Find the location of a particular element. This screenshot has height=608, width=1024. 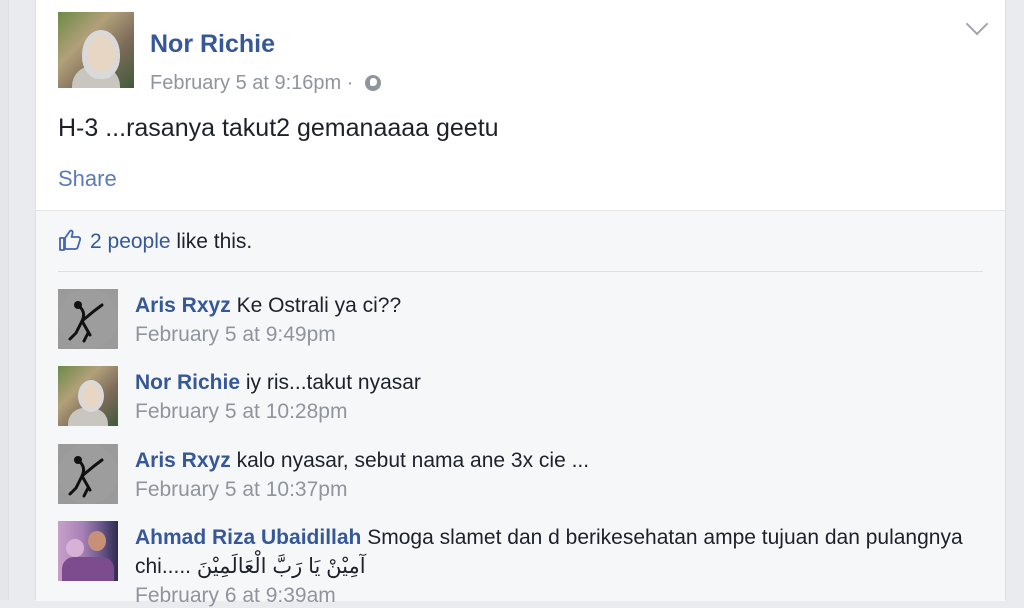

likes-divider is located at coordinates (520, 271).